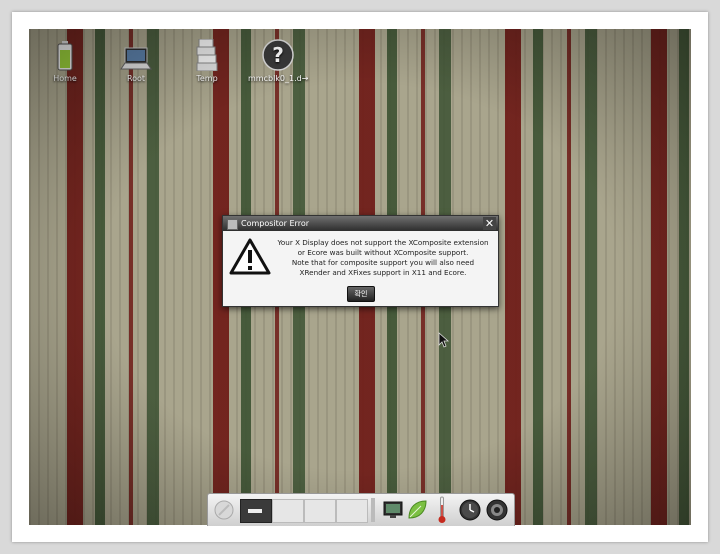 The height and width of the screenshot is (554, 720). What do you see at coordinates (232, 224) in the screenshot?
I see `window-icon` at bounding box center [232, 224].